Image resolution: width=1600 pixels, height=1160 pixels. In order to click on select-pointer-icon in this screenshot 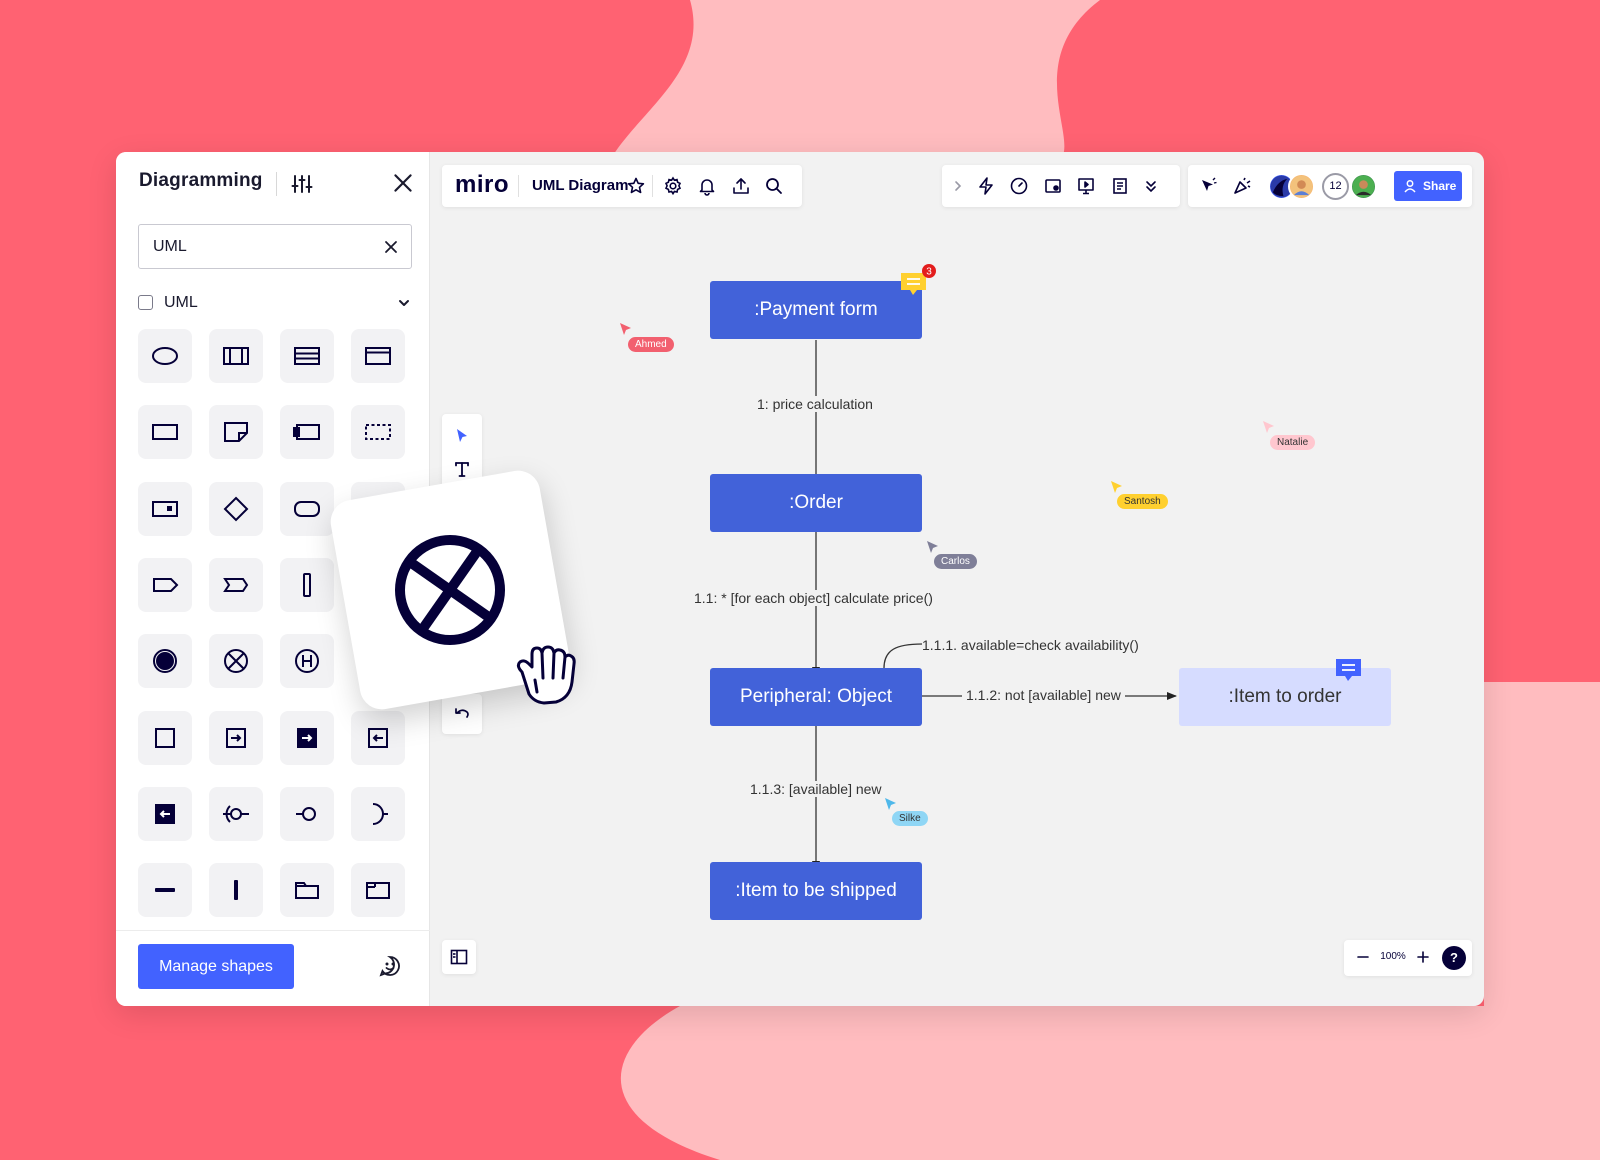, I will do `click(462, 436)`.